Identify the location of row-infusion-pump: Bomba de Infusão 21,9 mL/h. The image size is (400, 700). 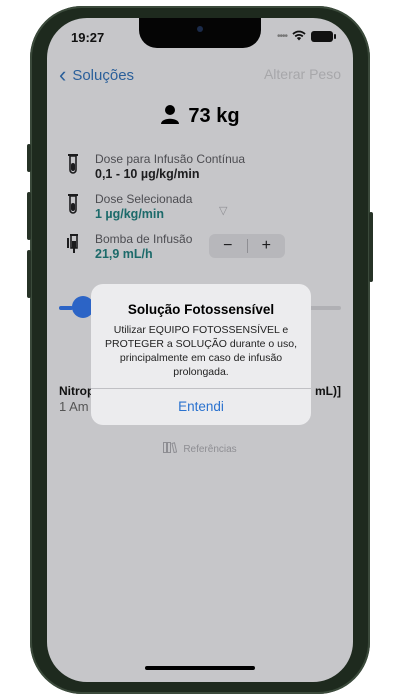
(129, 247).